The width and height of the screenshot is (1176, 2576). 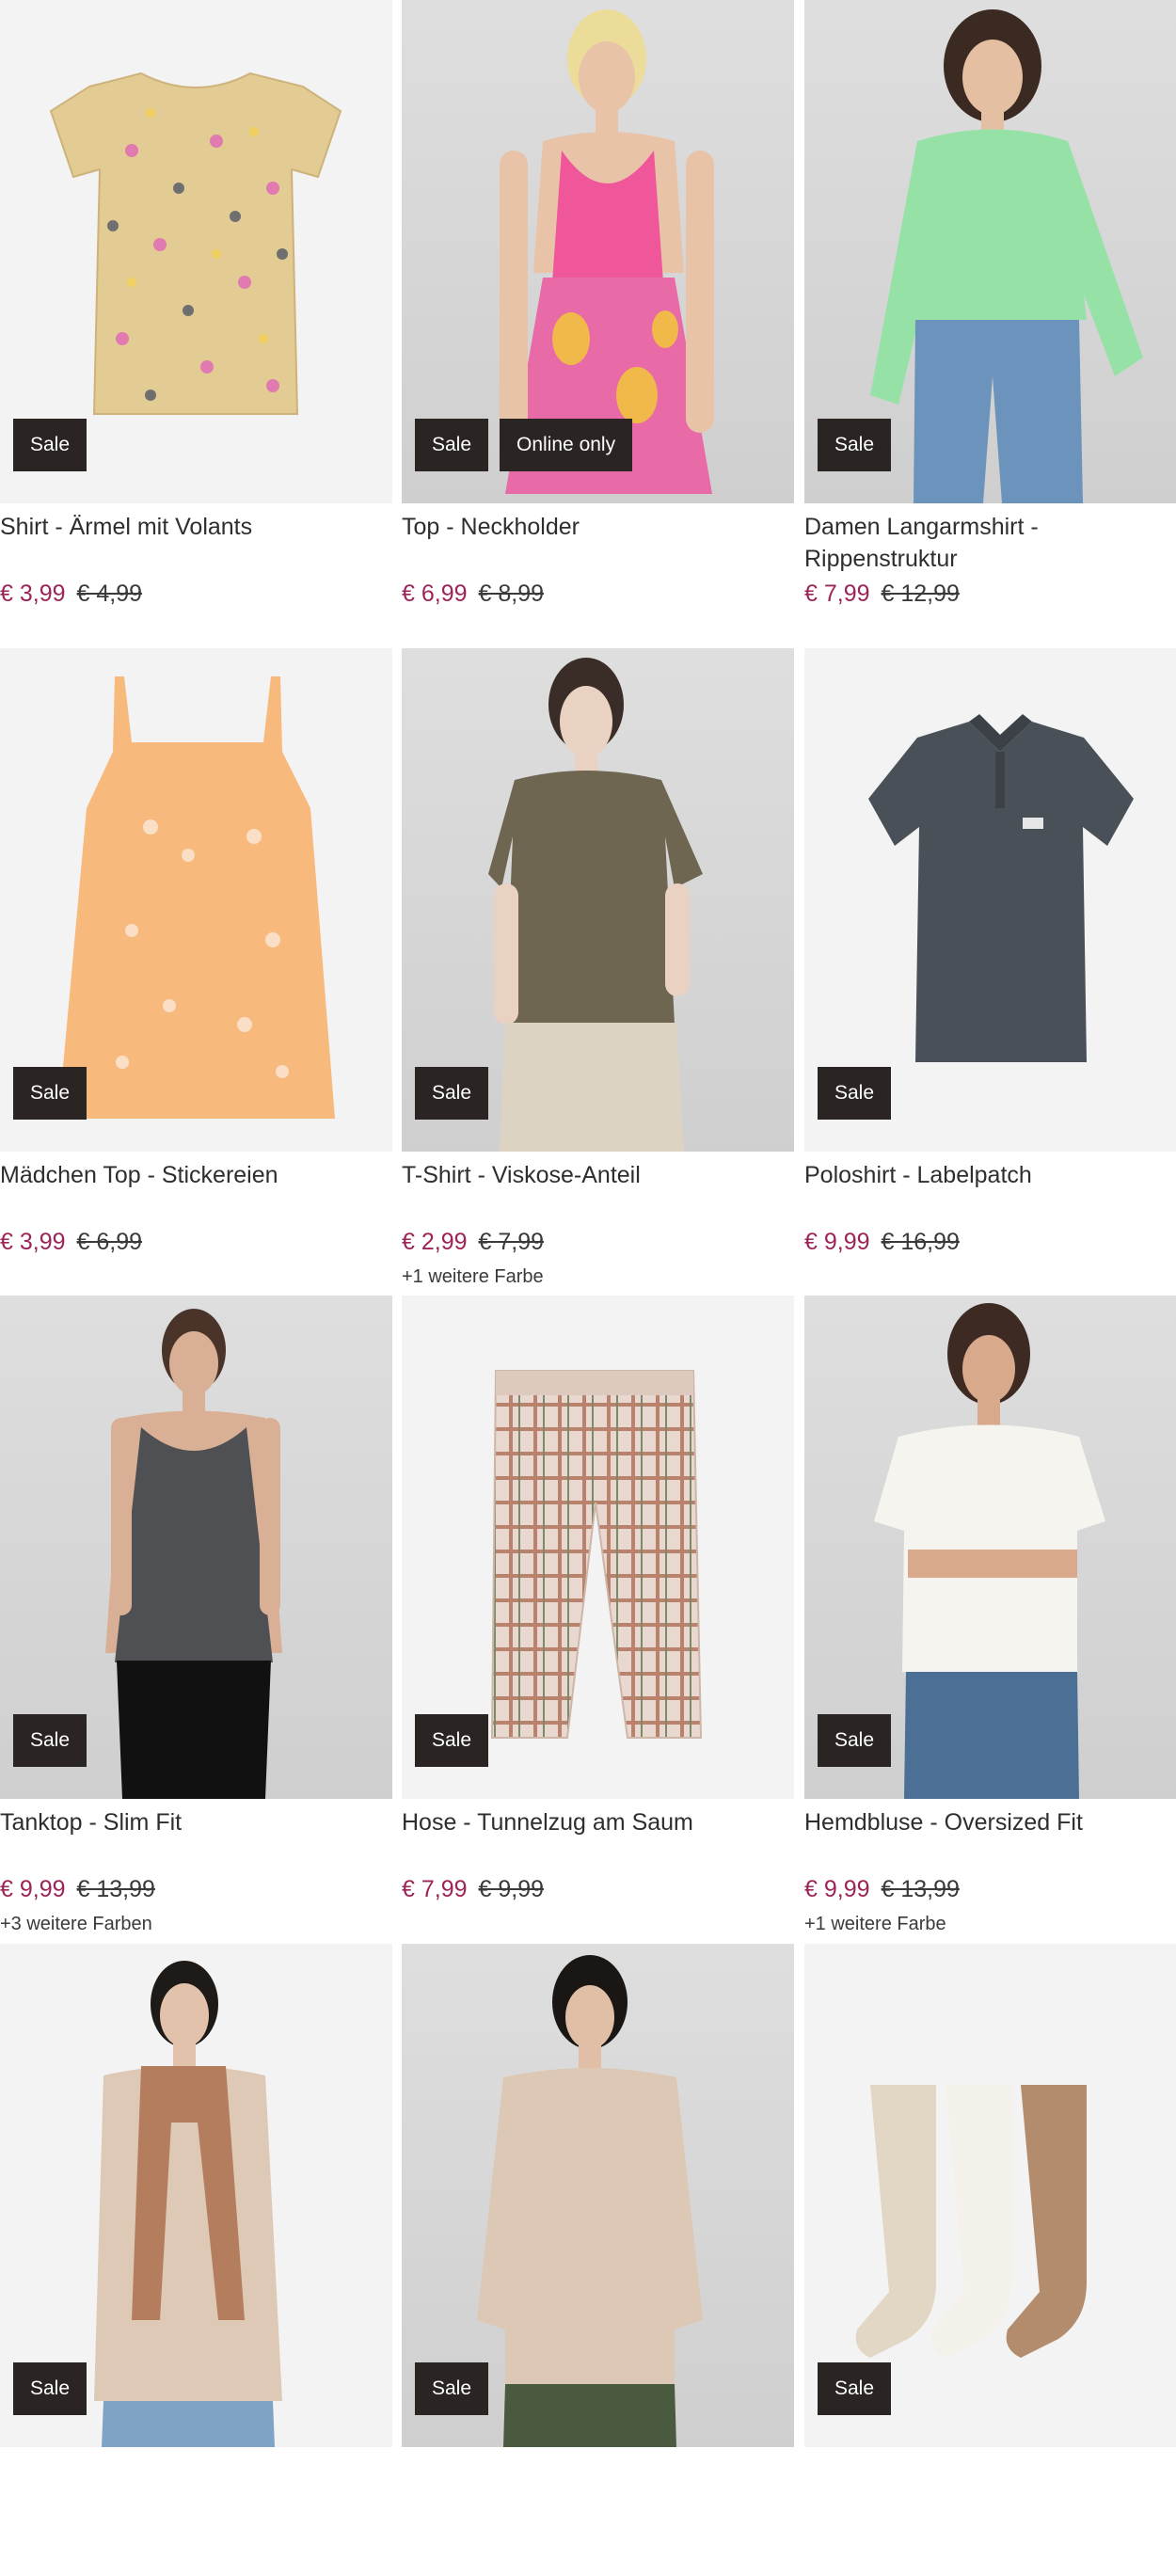 I want to click on old-price: € 9,99, so click(x=511, y=1889).